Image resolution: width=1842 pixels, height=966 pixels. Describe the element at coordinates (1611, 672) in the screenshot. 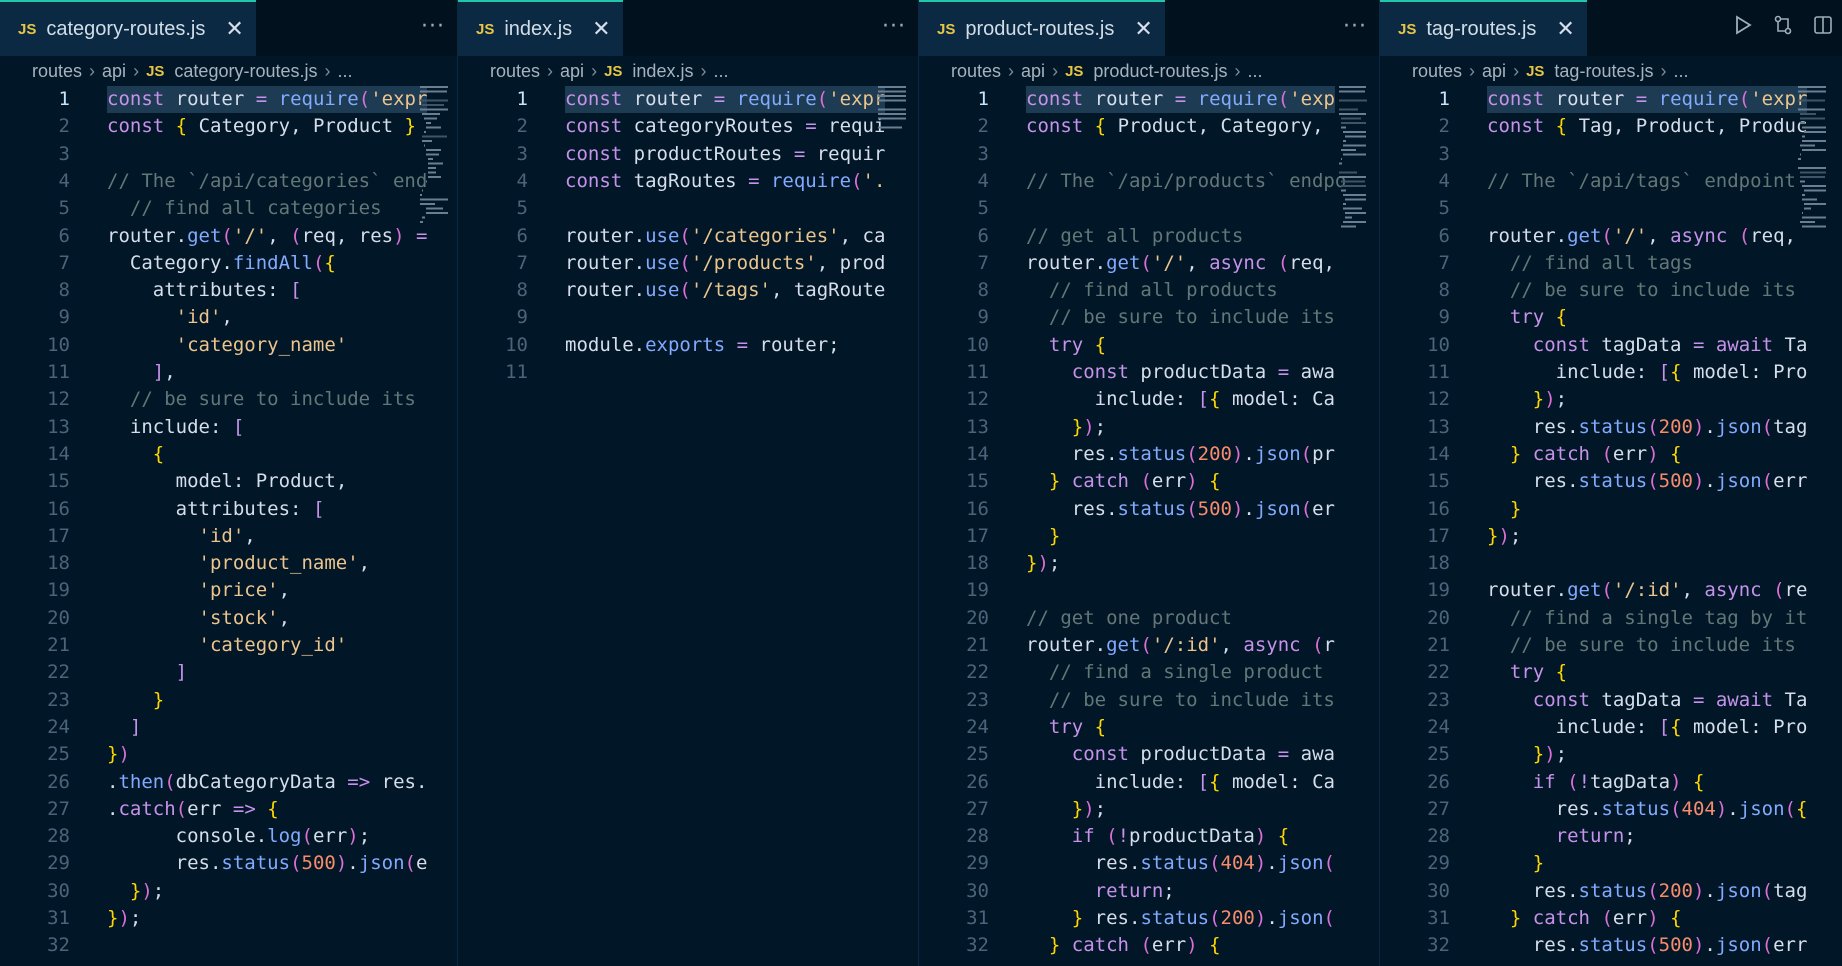

I see `code-line: 22 try {` at that location.